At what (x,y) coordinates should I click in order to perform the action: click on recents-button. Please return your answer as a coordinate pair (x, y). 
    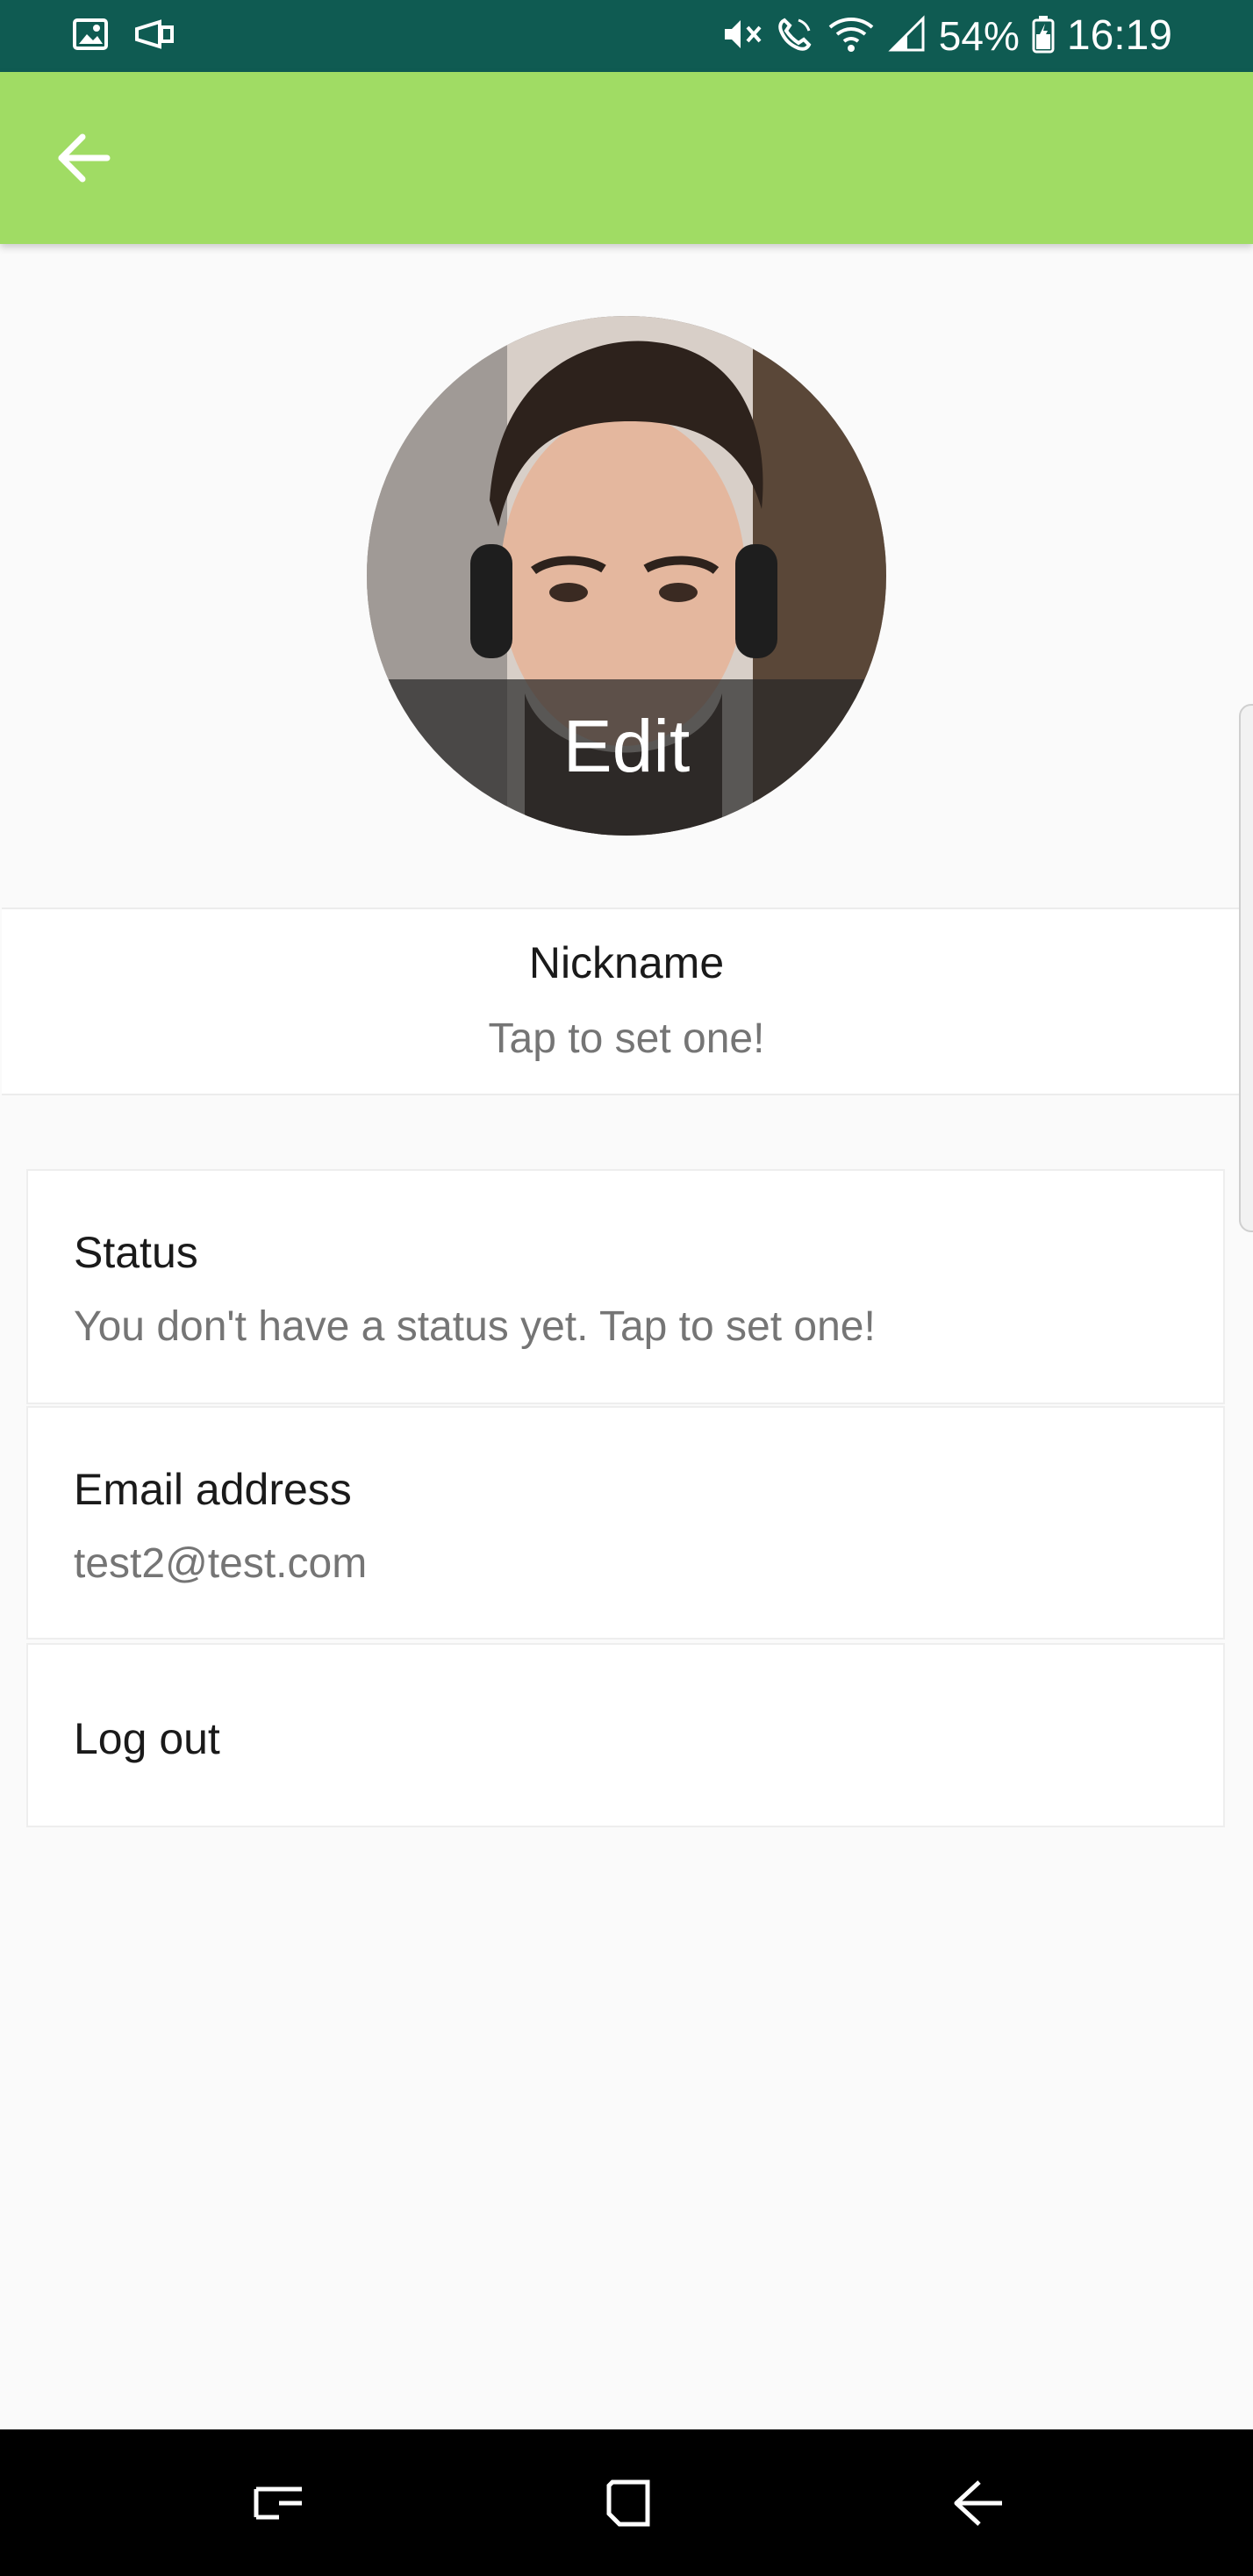
    Looking at the image, I should click on (279, 2503).